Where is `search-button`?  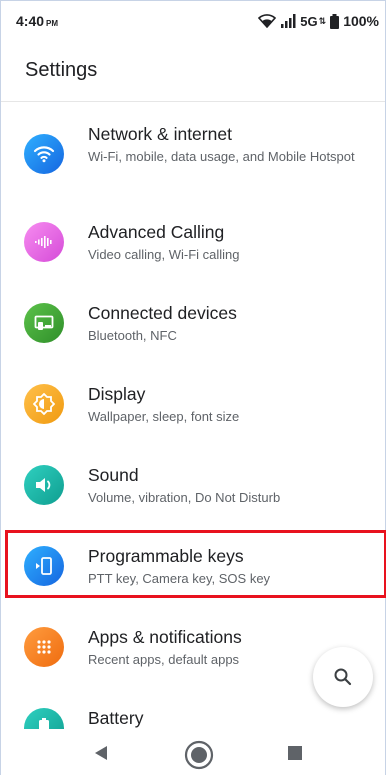
search-button is located at coordinates (343, 677).